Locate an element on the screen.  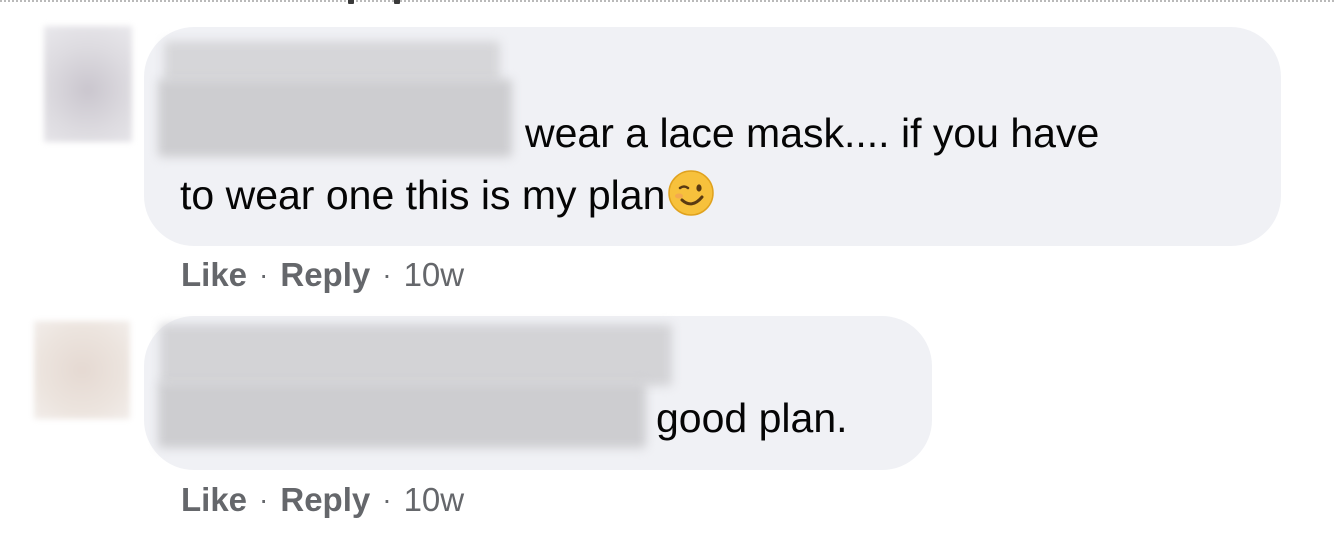
winking-face-icon is located at coordinates (691, 193).